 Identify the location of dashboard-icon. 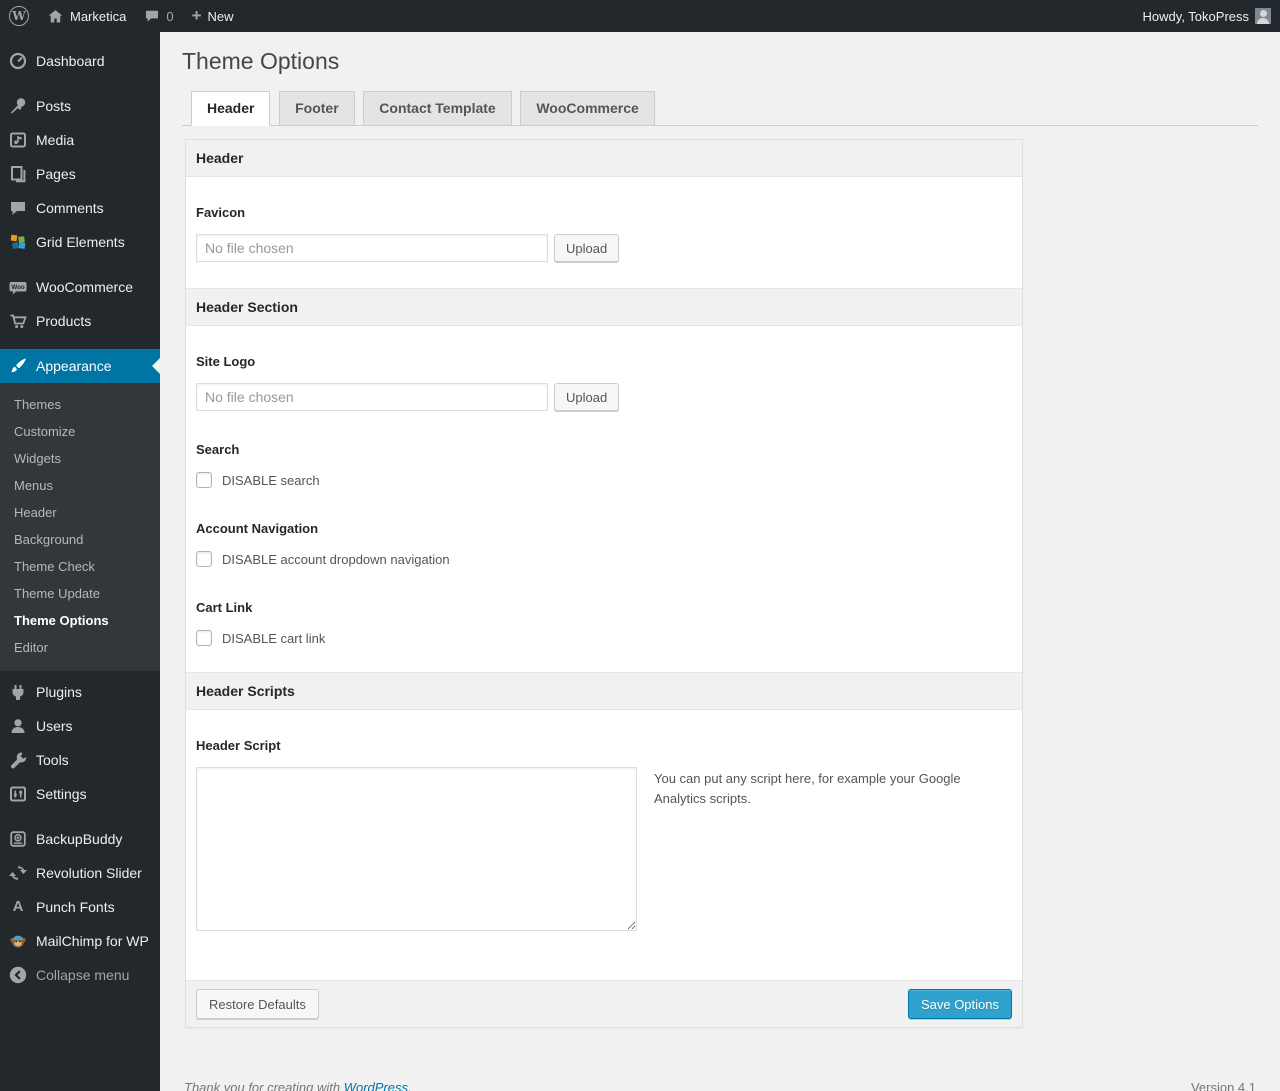
(18, 61).